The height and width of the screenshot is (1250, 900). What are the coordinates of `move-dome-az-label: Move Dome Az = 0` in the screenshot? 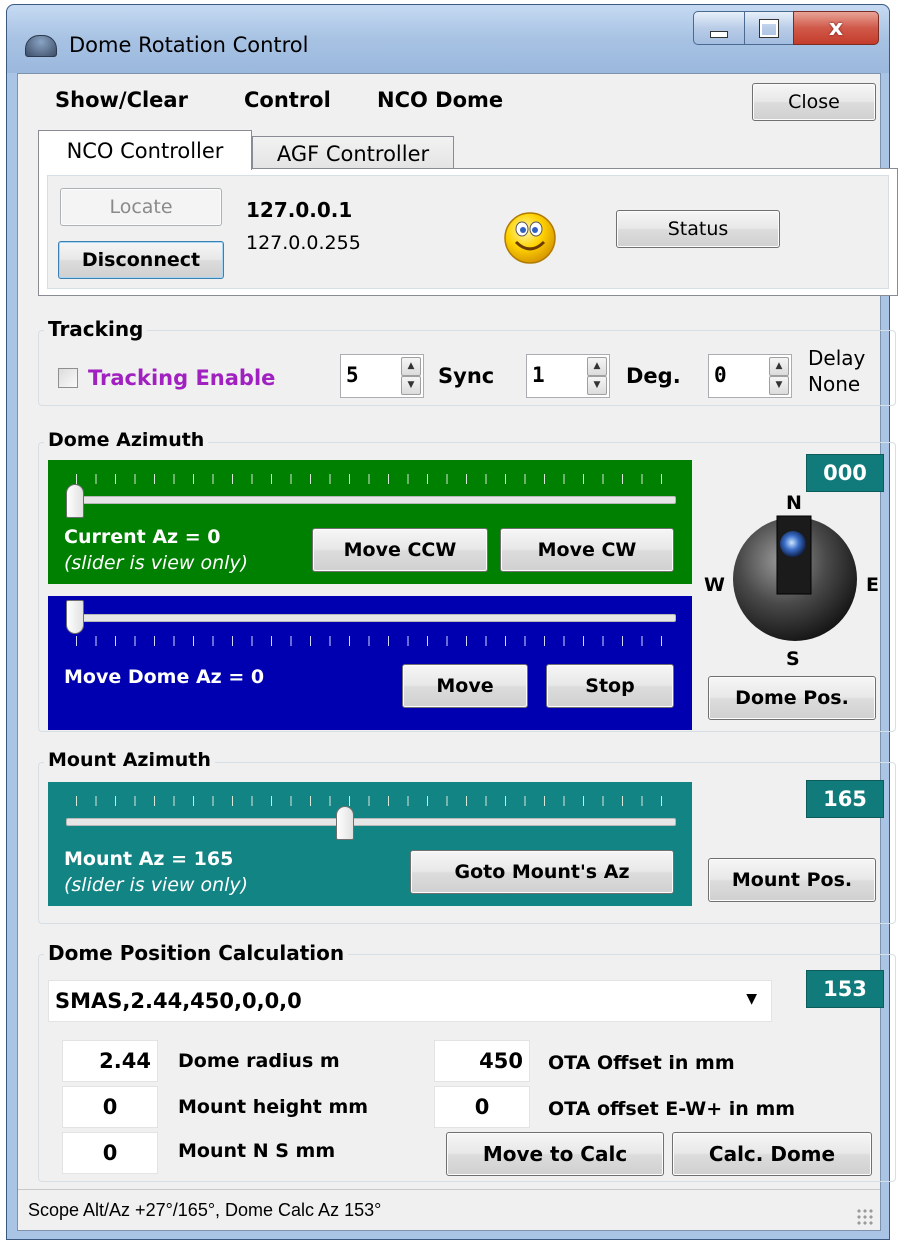 It's located at (164, 677).